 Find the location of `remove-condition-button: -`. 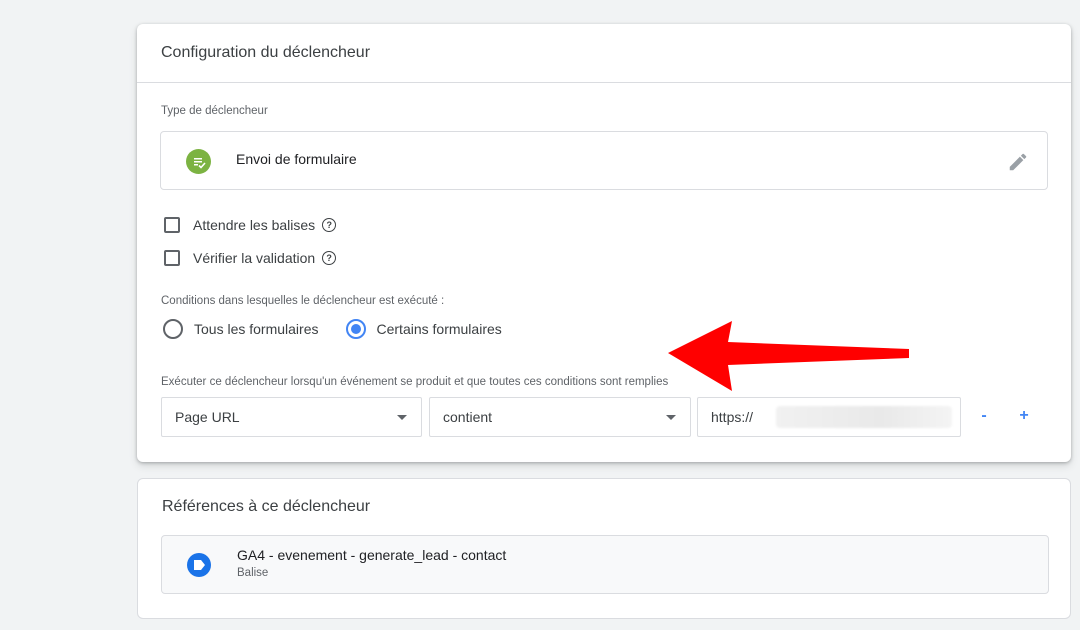

remove-condition-button: - is located at coordinates (984, 416).